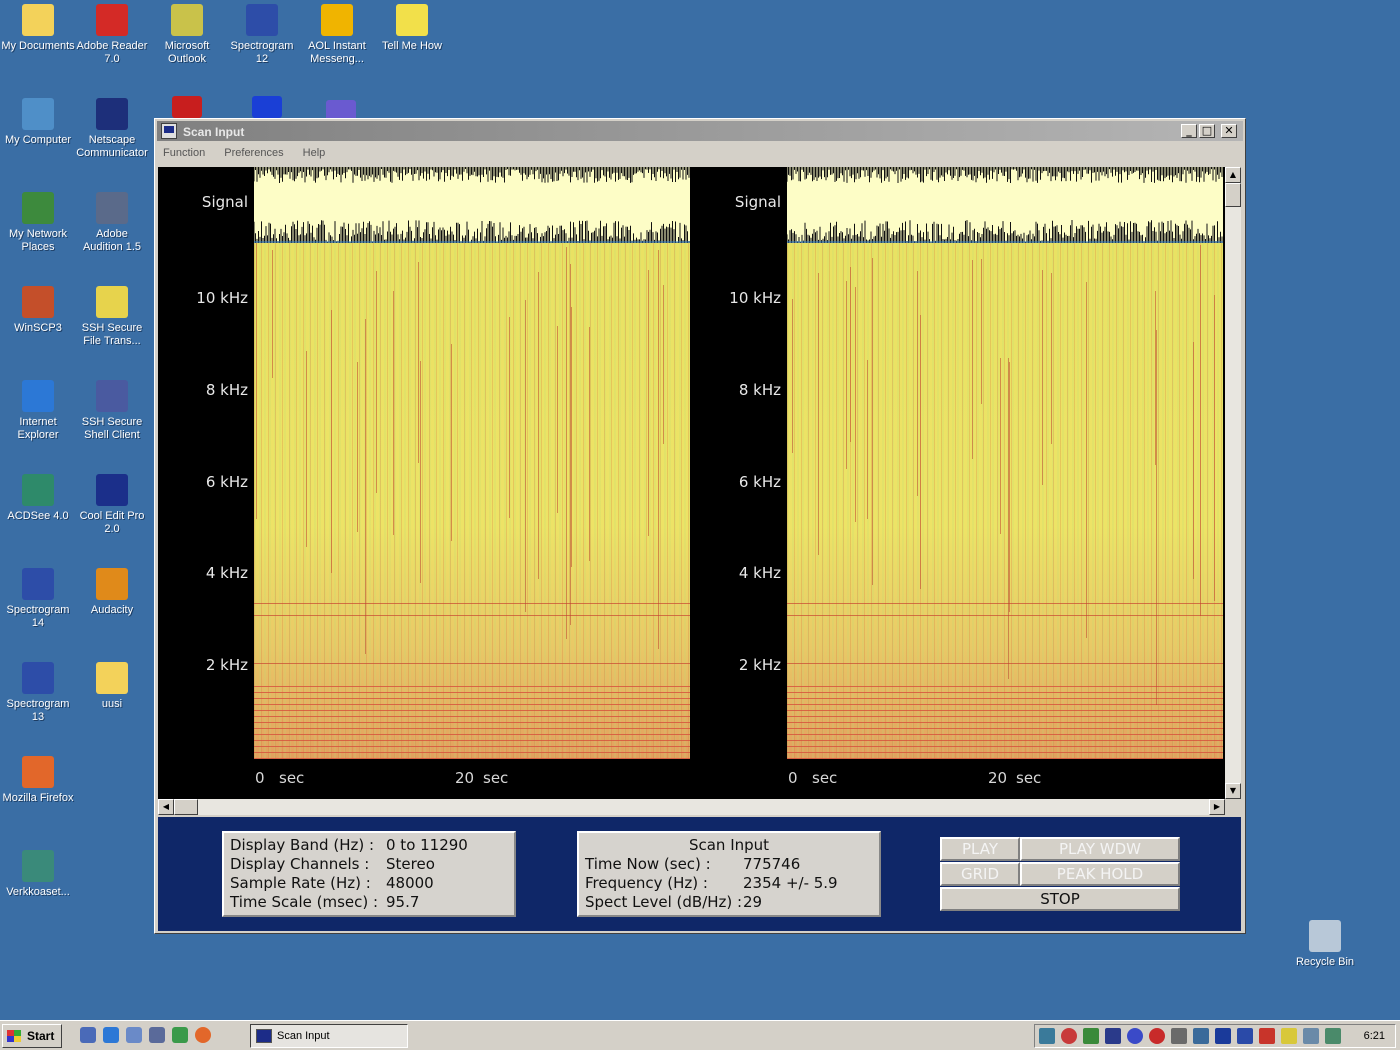 This screenshot has width=1400, height=1050. Describe the element at coordinates (300, 864) in the screenshot. I see `display-channels-label: Display Channels :` at that location.